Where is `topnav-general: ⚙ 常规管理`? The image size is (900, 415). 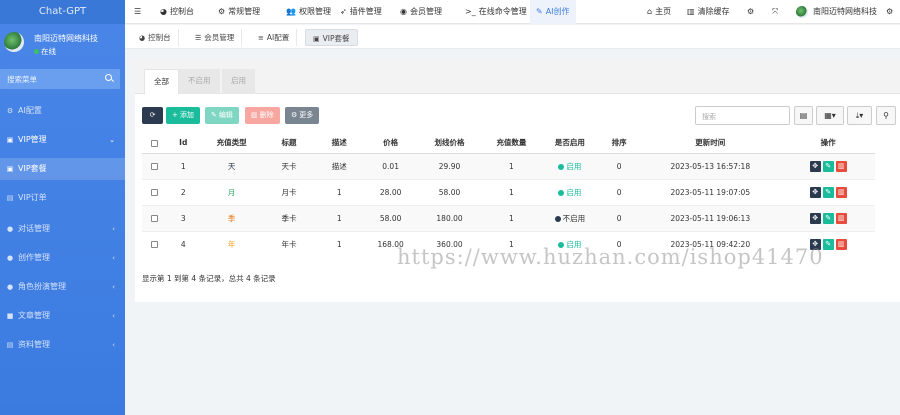 topnav-general: ⚙ 常规管理 is located at coordinates (239, 12).